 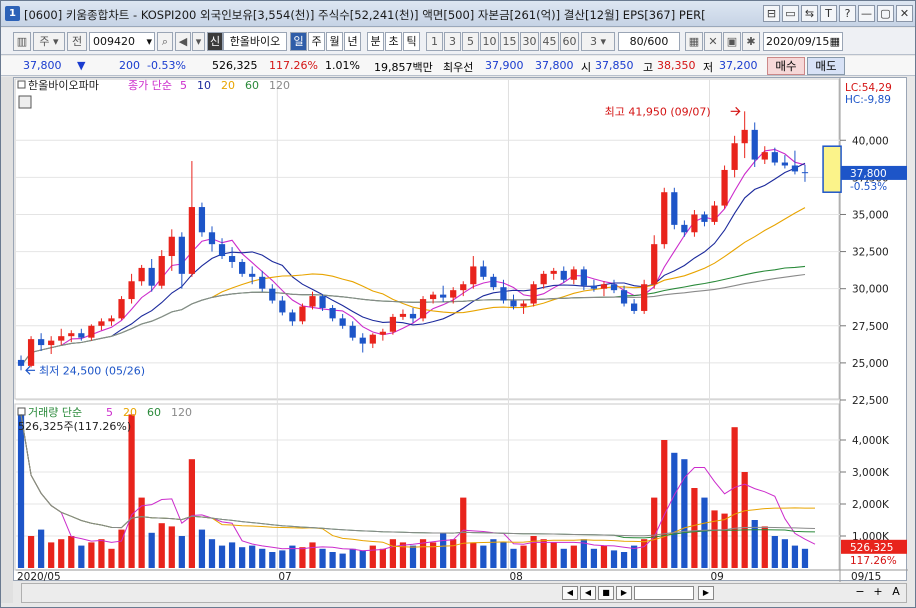 What do you see at coordinates (570, 593) in the screenshot?
I see `scroll-first-button: ◀` at bounding box center [570, 593].